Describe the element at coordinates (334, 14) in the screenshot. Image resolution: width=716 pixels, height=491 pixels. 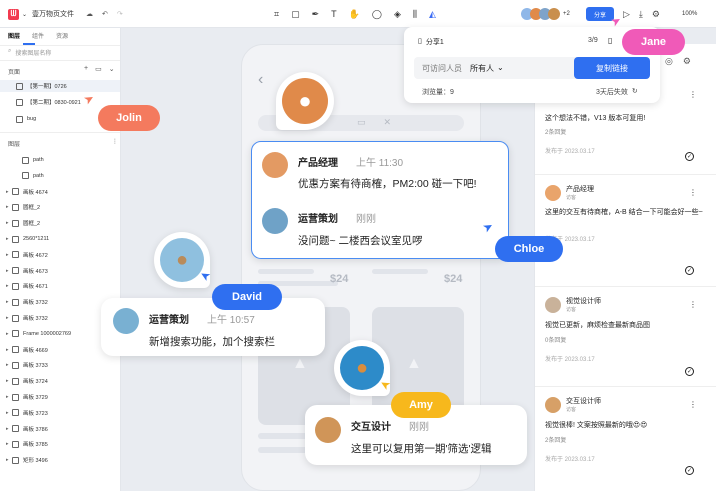
I see `text-tool-icon: T` at that location.